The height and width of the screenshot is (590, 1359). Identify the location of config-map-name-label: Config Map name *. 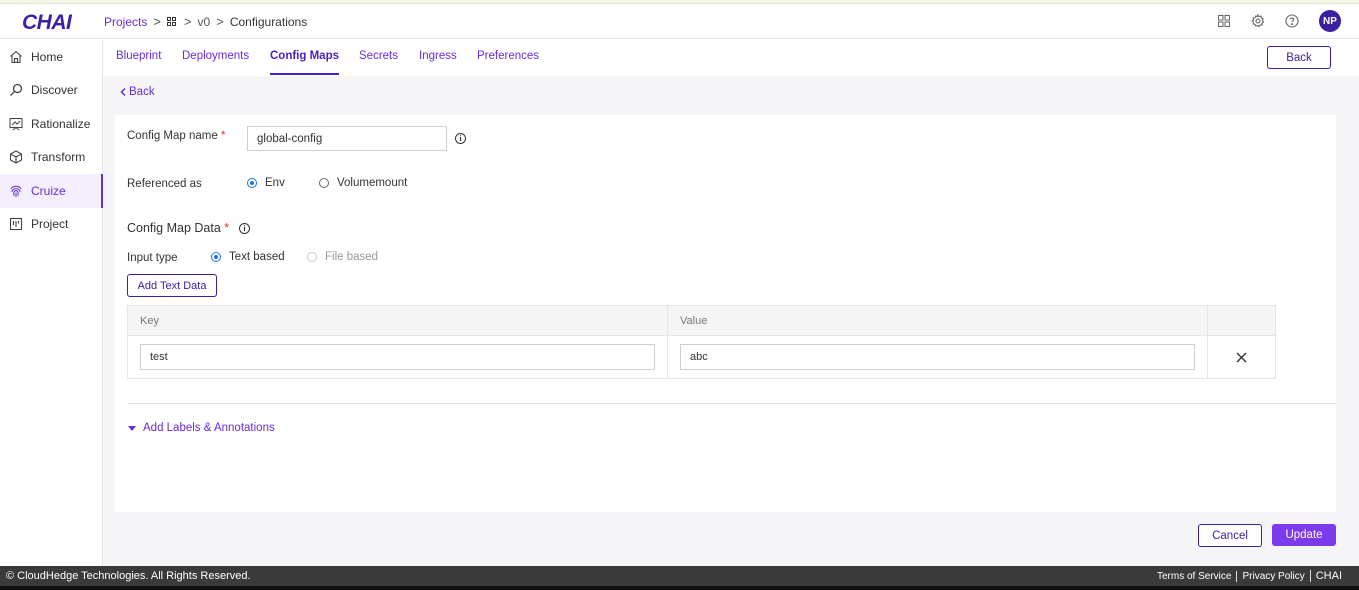
(176, 136).